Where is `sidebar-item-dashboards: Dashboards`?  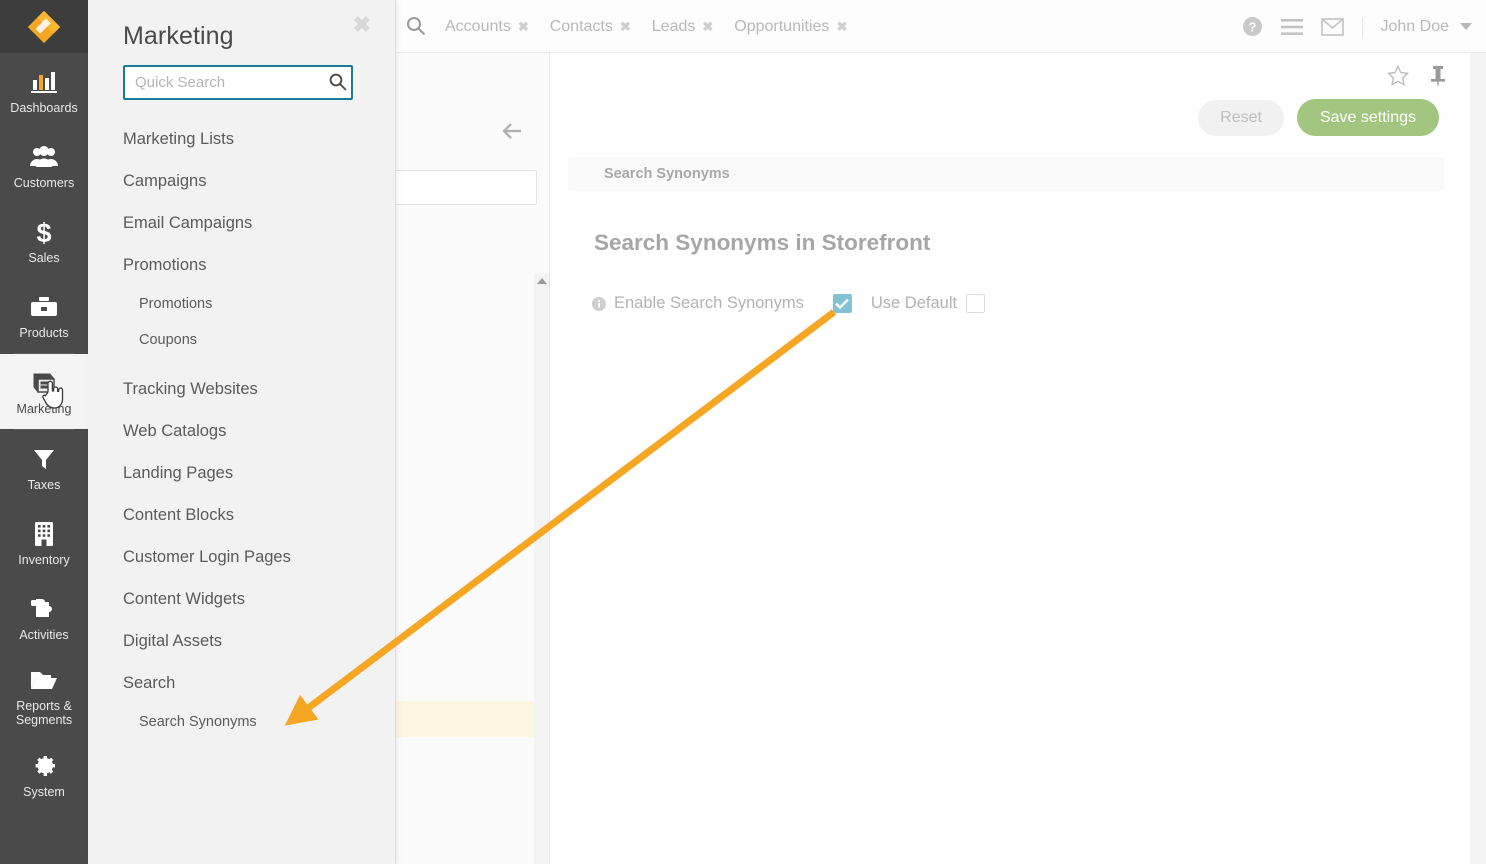
sidebar-item-dashboards: Dashboards is located at coordinates (44, 90).